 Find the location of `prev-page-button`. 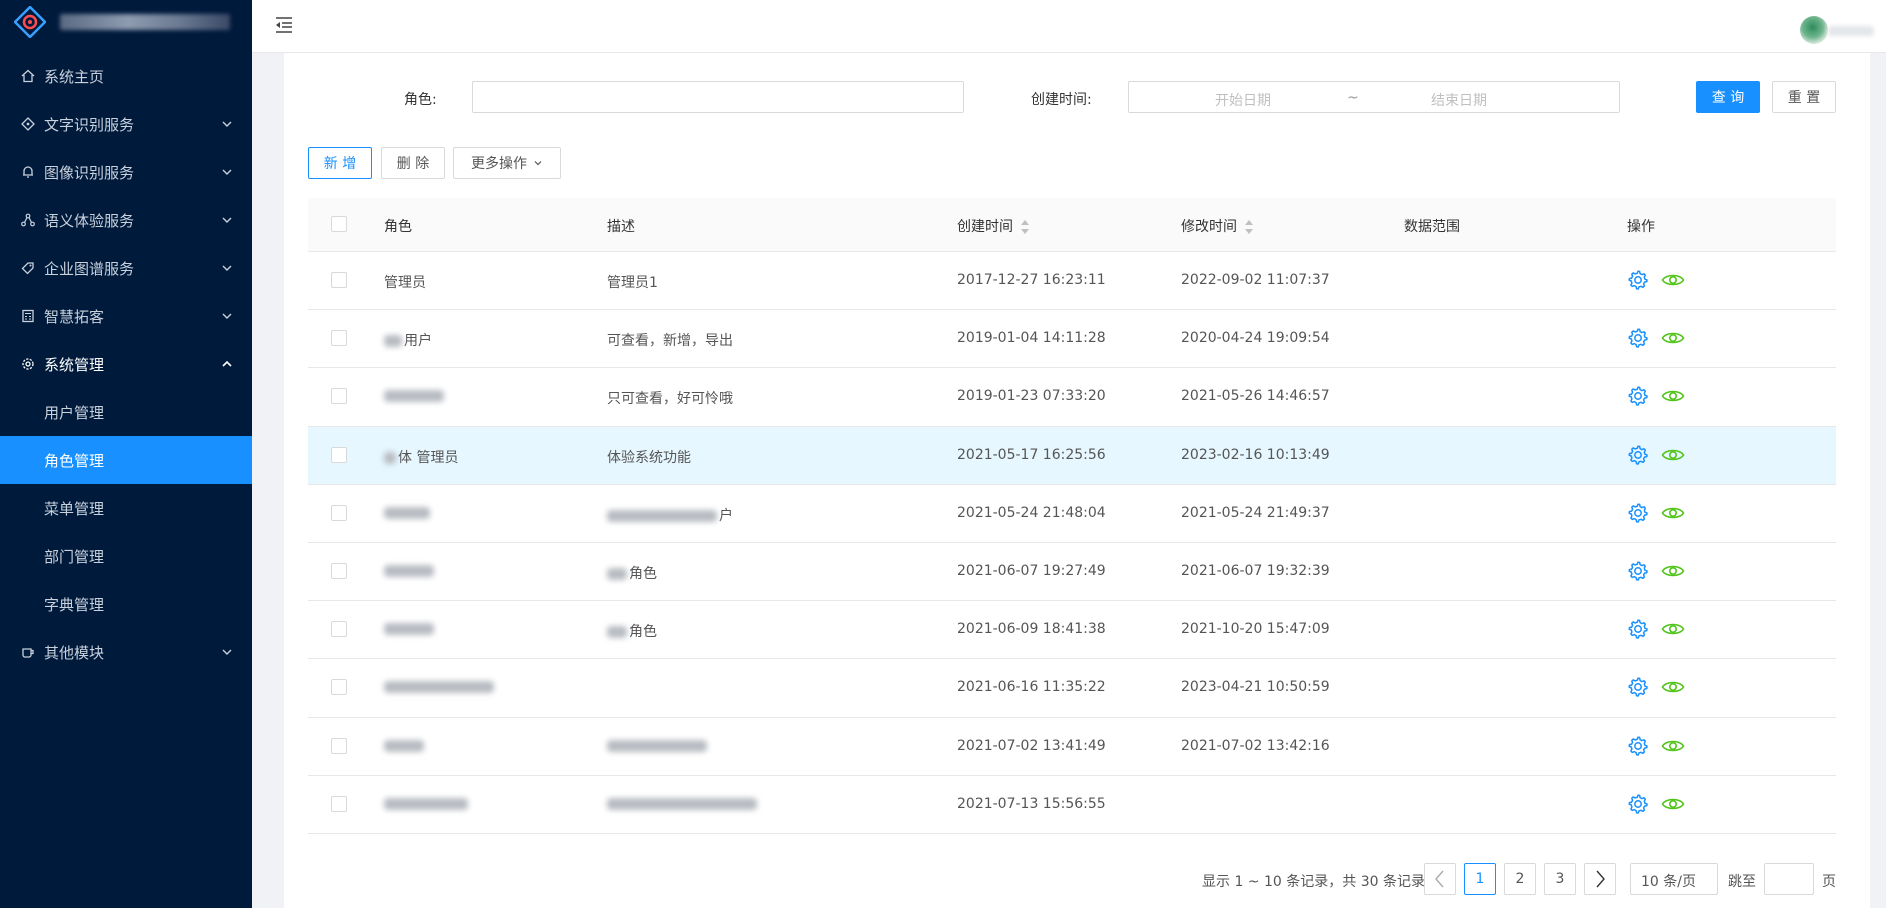

prev-page-button is located at coordinates (1440, 879).